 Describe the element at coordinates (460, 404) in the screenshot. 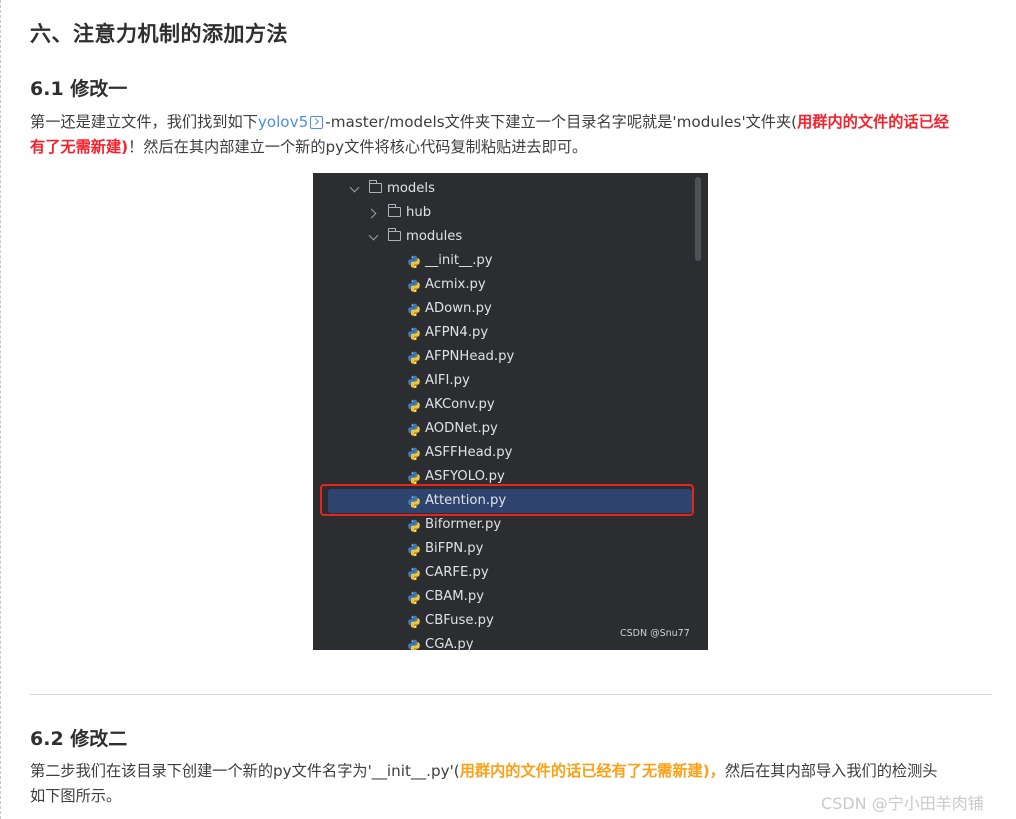

I see `tree-file-label: AKConv.py` at that location.